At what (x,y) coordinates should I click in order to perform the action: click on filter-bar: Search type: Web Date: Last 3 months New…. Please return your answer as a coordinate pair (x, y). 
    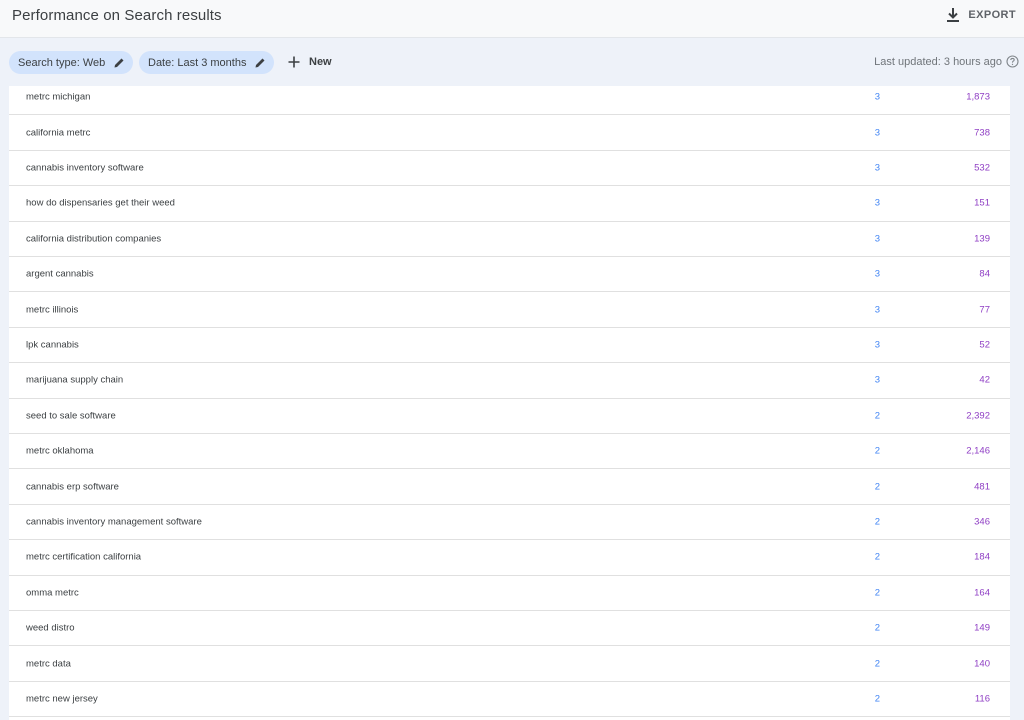
    Looking at the image, I should click on (512, 62).